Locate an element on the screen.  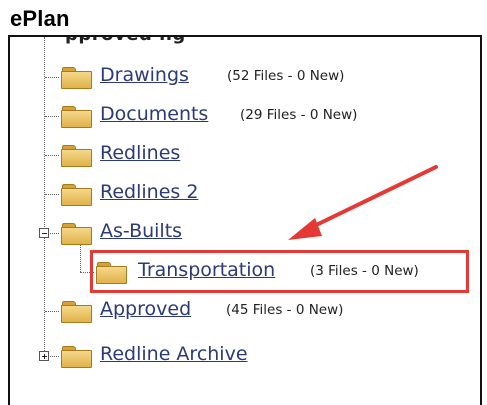
minus-icon is located at coordinates (44, 233).